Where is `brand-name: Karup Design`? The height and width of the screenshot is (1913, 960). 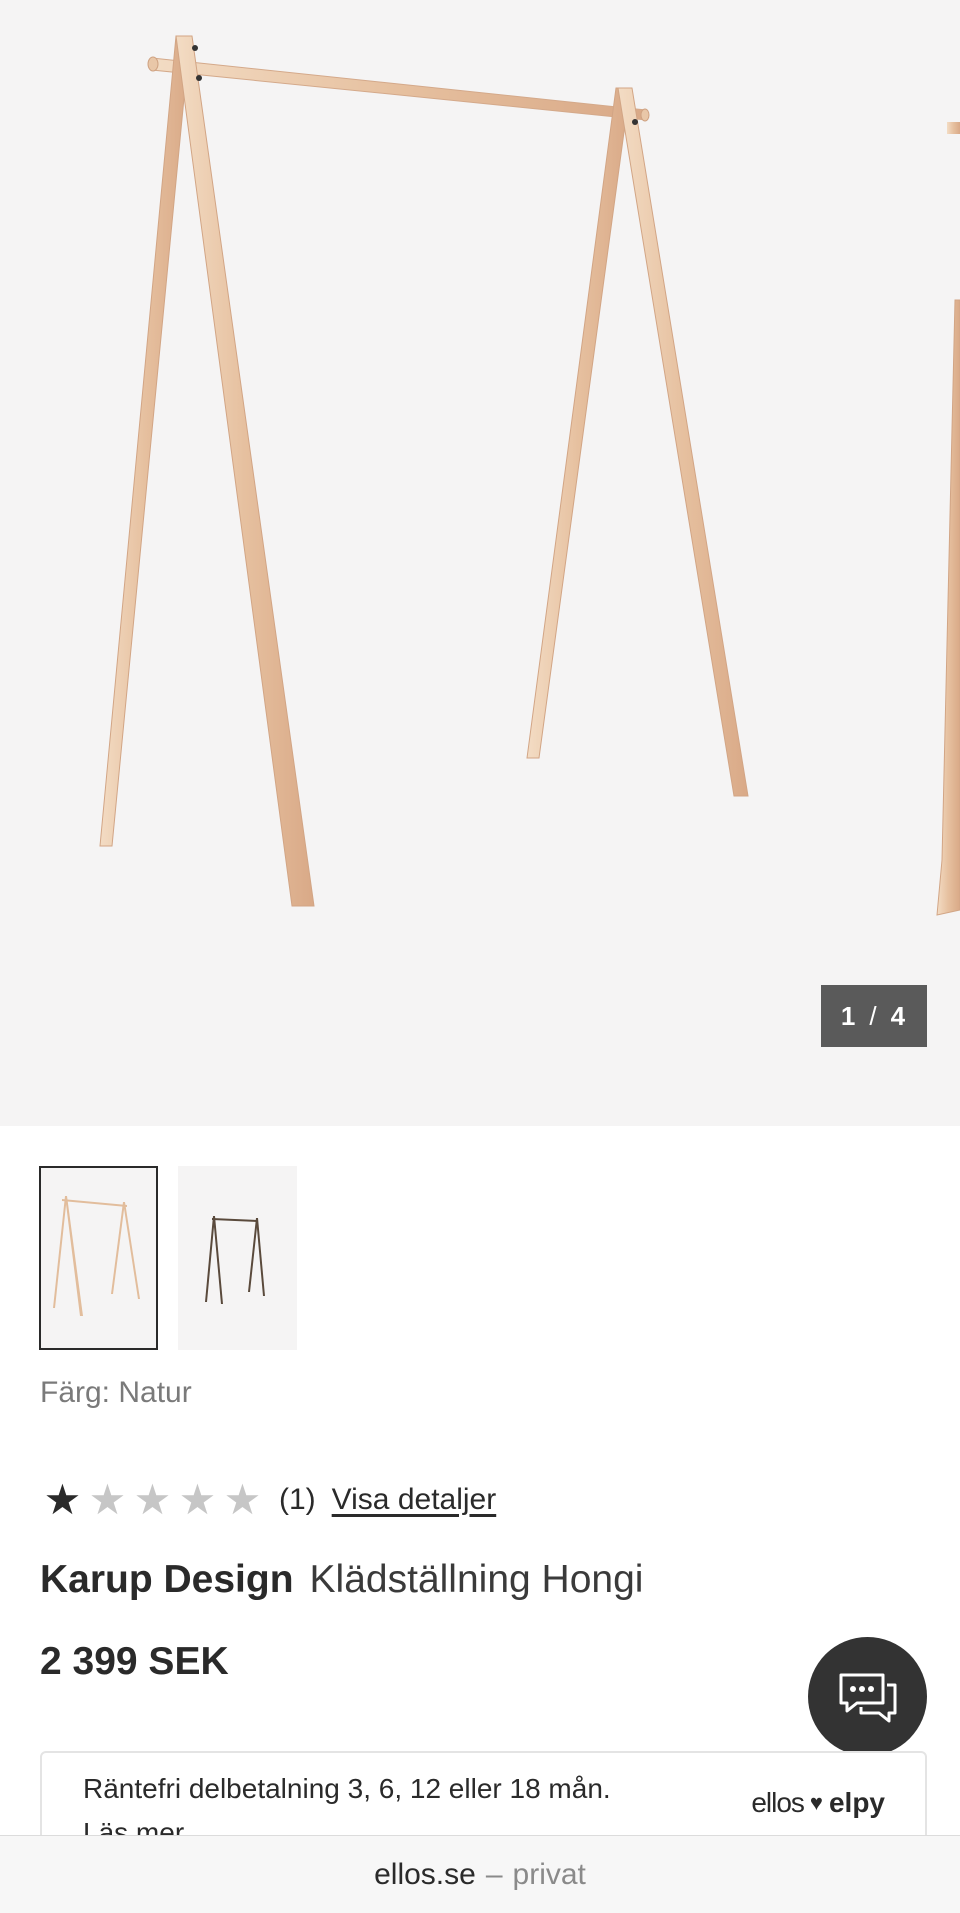
brand-name: Karup Design is located at coordinates (167, 1579).